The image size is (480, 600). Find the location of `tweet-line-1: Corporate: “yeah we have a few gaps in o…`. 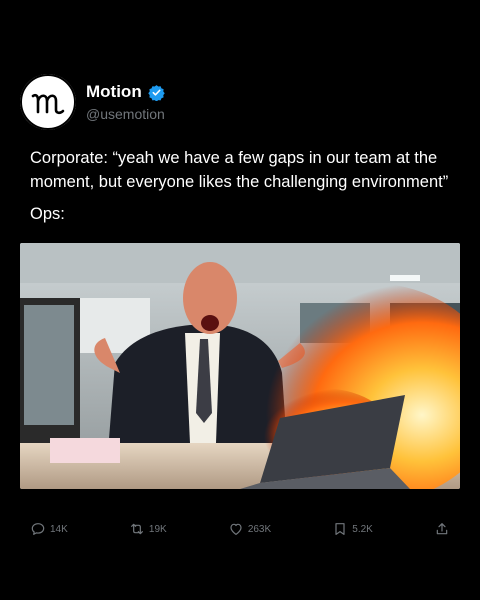

tweet-line-1: Corporate: “yeah we have a few gaps in o… is located at coordinates (239, 170).